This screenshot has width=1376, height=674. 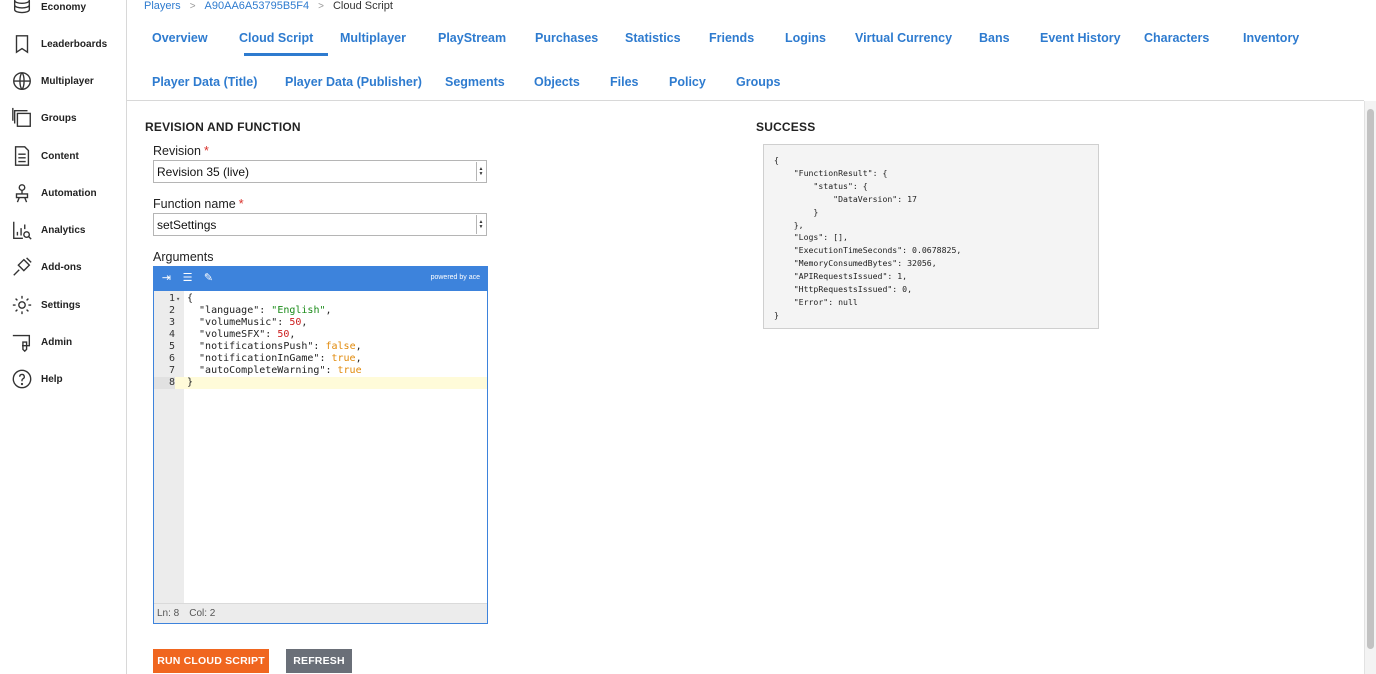 What do you see at coordinates (472, 38) in the screenshot?
I see `tab-playstream: PlayStream` at bounding box center [472, 38].